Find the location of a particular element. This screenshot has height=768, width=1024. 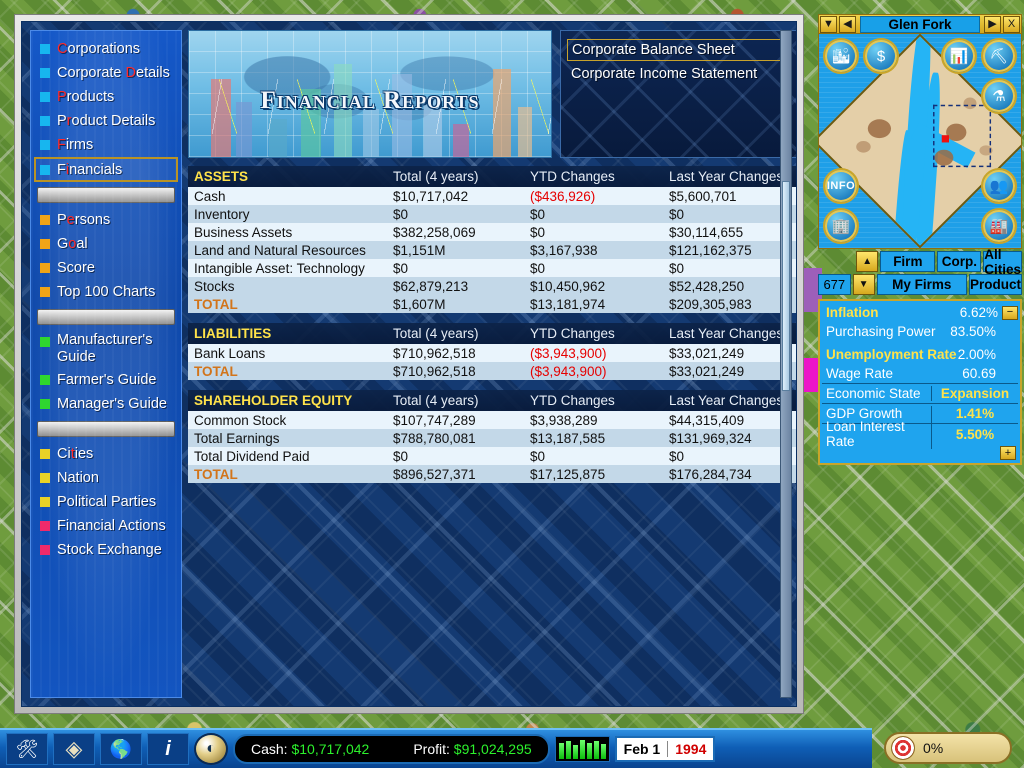

sidebar-item-score: Score is located at coordinates (106, 268).